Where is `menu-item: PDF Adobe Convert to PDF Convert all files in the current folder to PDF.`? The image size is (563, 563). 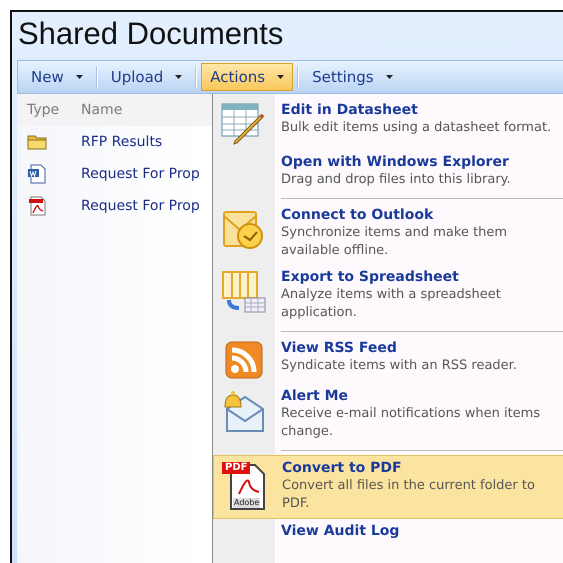 menu-item: PDF Adobe Convert to PDF Convert all files in the current folder to PDF. is located at coordinates (388, 487).